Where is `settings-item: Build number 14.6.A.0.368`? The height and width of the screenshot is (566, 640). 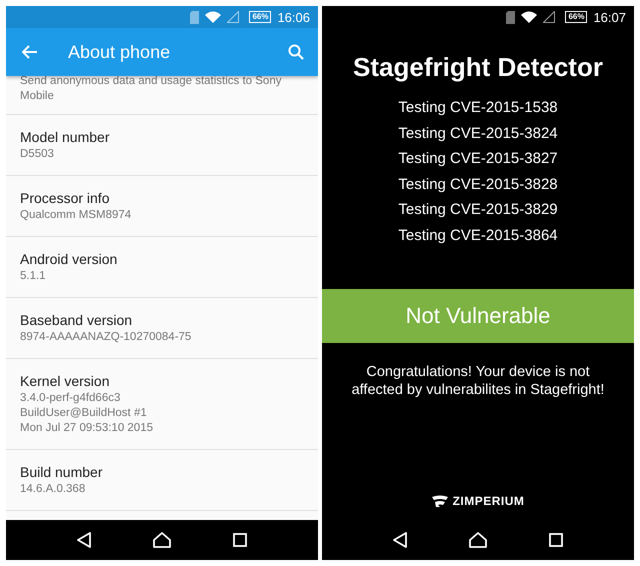
settings-item: Build number 14.6.A.0.368 is located at coordinates (162, 480).